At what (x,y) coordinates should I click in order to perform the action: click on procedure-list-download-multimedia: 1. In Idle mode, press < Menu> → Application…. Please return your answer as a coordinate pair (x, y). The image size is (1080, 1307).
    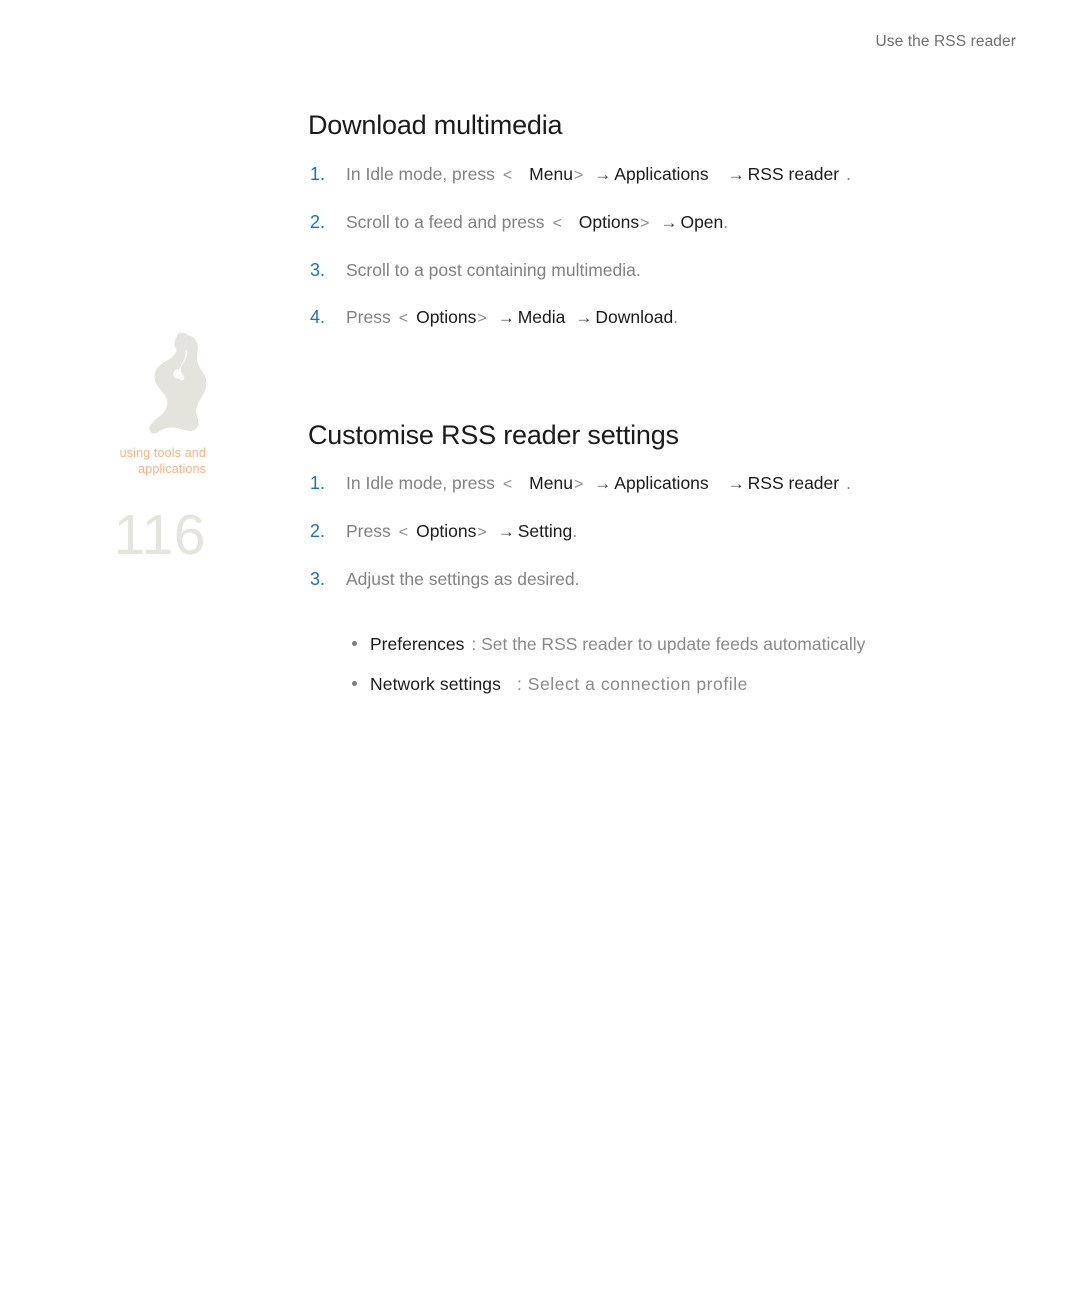
    Looking at the image, I should click on (658, 255).